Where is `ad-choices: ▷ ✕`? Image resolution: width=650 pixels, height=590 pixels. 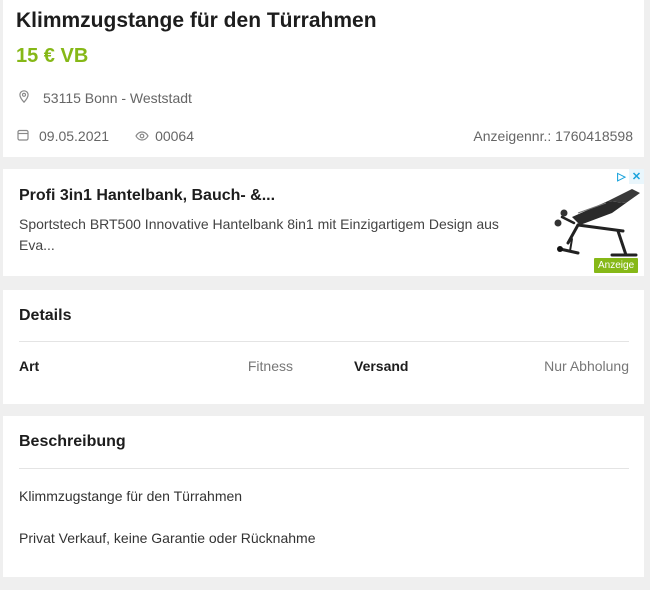 ad-choices: ▷ ✕ is located at coordinates (629, 176).